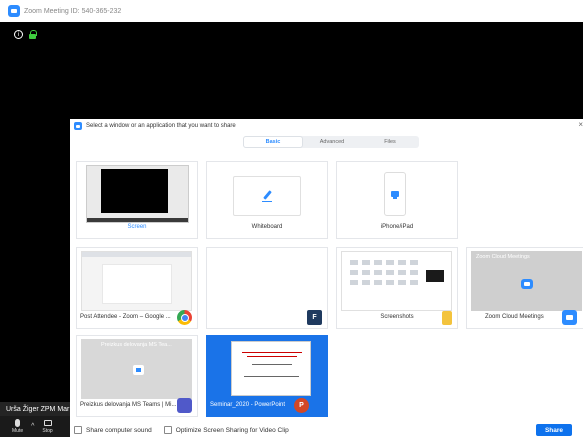 Image resolution: width=583 pixels, height=437 pixels. What do you see at coordinates (18, 34) in the screenshot?
I see `info-icon: i` at bounding box center [18, 34].